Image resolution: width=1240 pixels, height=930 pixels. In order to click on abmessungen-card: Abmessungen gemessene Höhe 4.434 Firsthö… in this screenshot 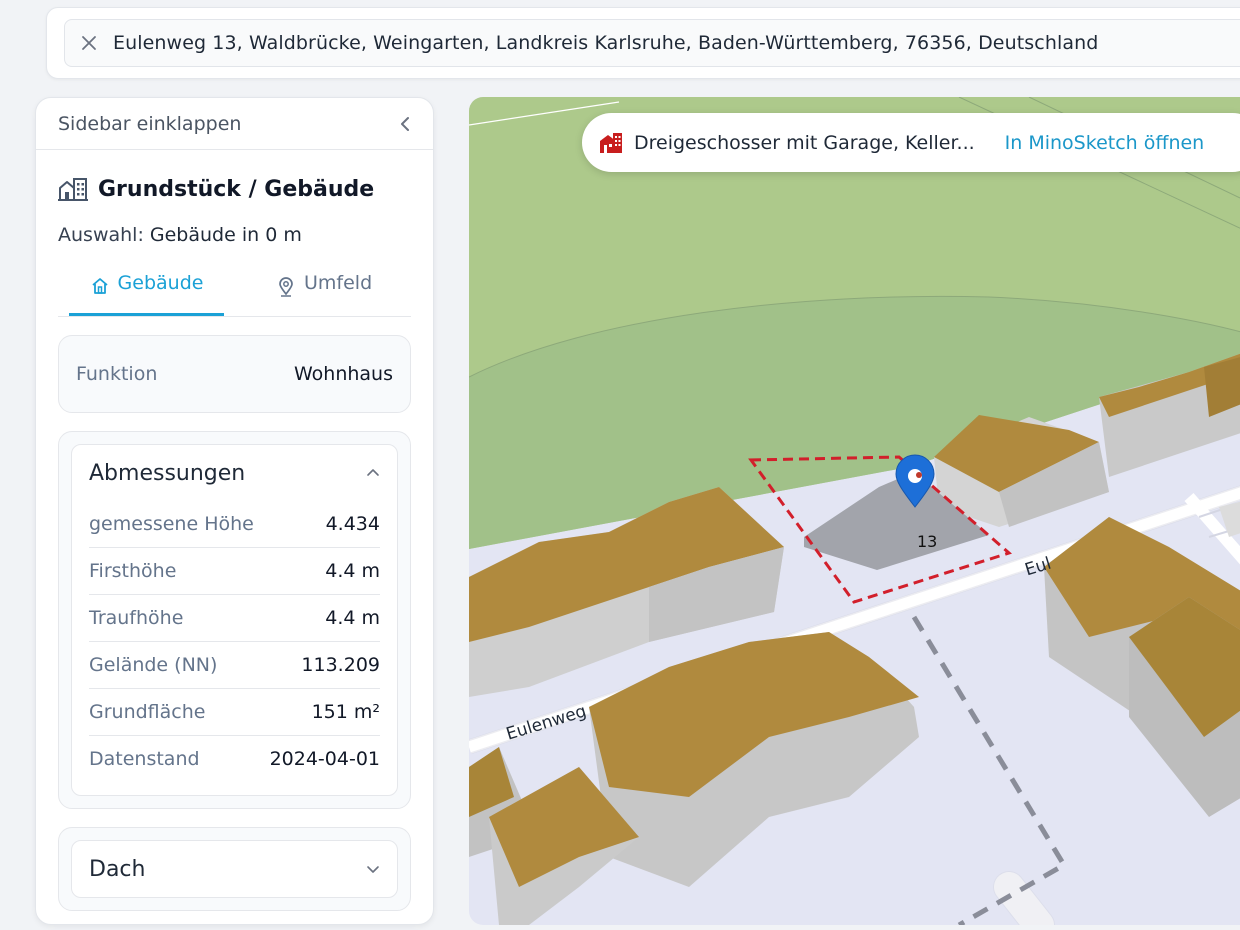, I will do `click(234, 620)`.